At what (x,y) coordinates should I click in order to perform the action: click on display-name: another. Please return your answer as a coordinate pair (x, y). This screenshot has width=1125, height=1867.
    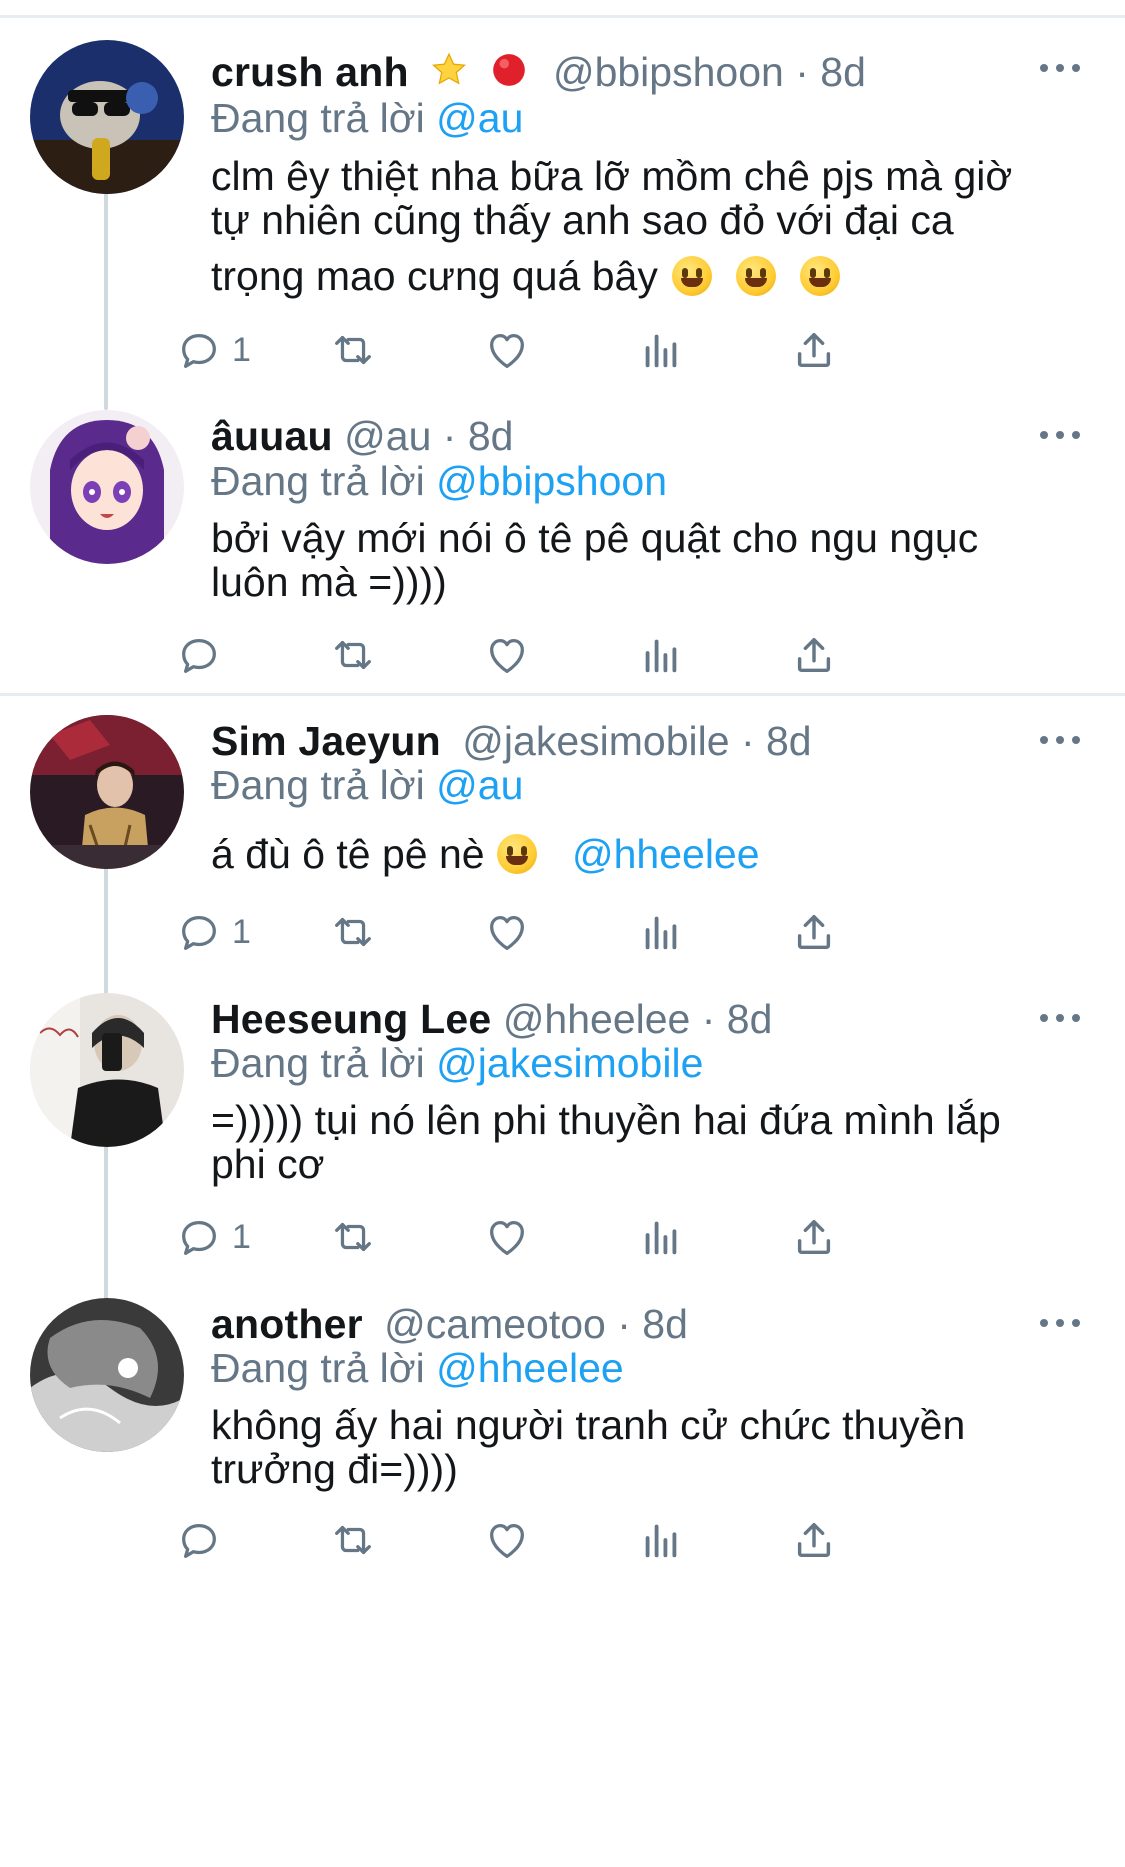
    Looking at the image, I should click on (287, 1324).